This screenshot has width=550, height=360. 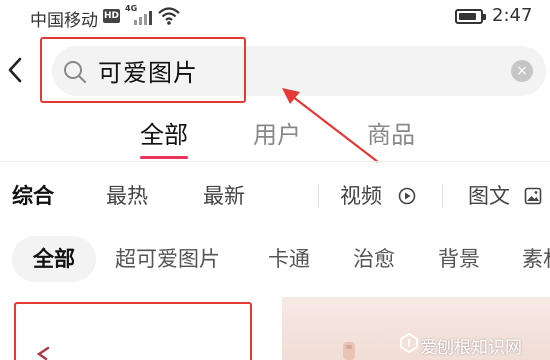 What do you see at coordinates (127, 195) in the screenshot?
I see `sort-hottest: 最热` at bounding box center [127, 195].